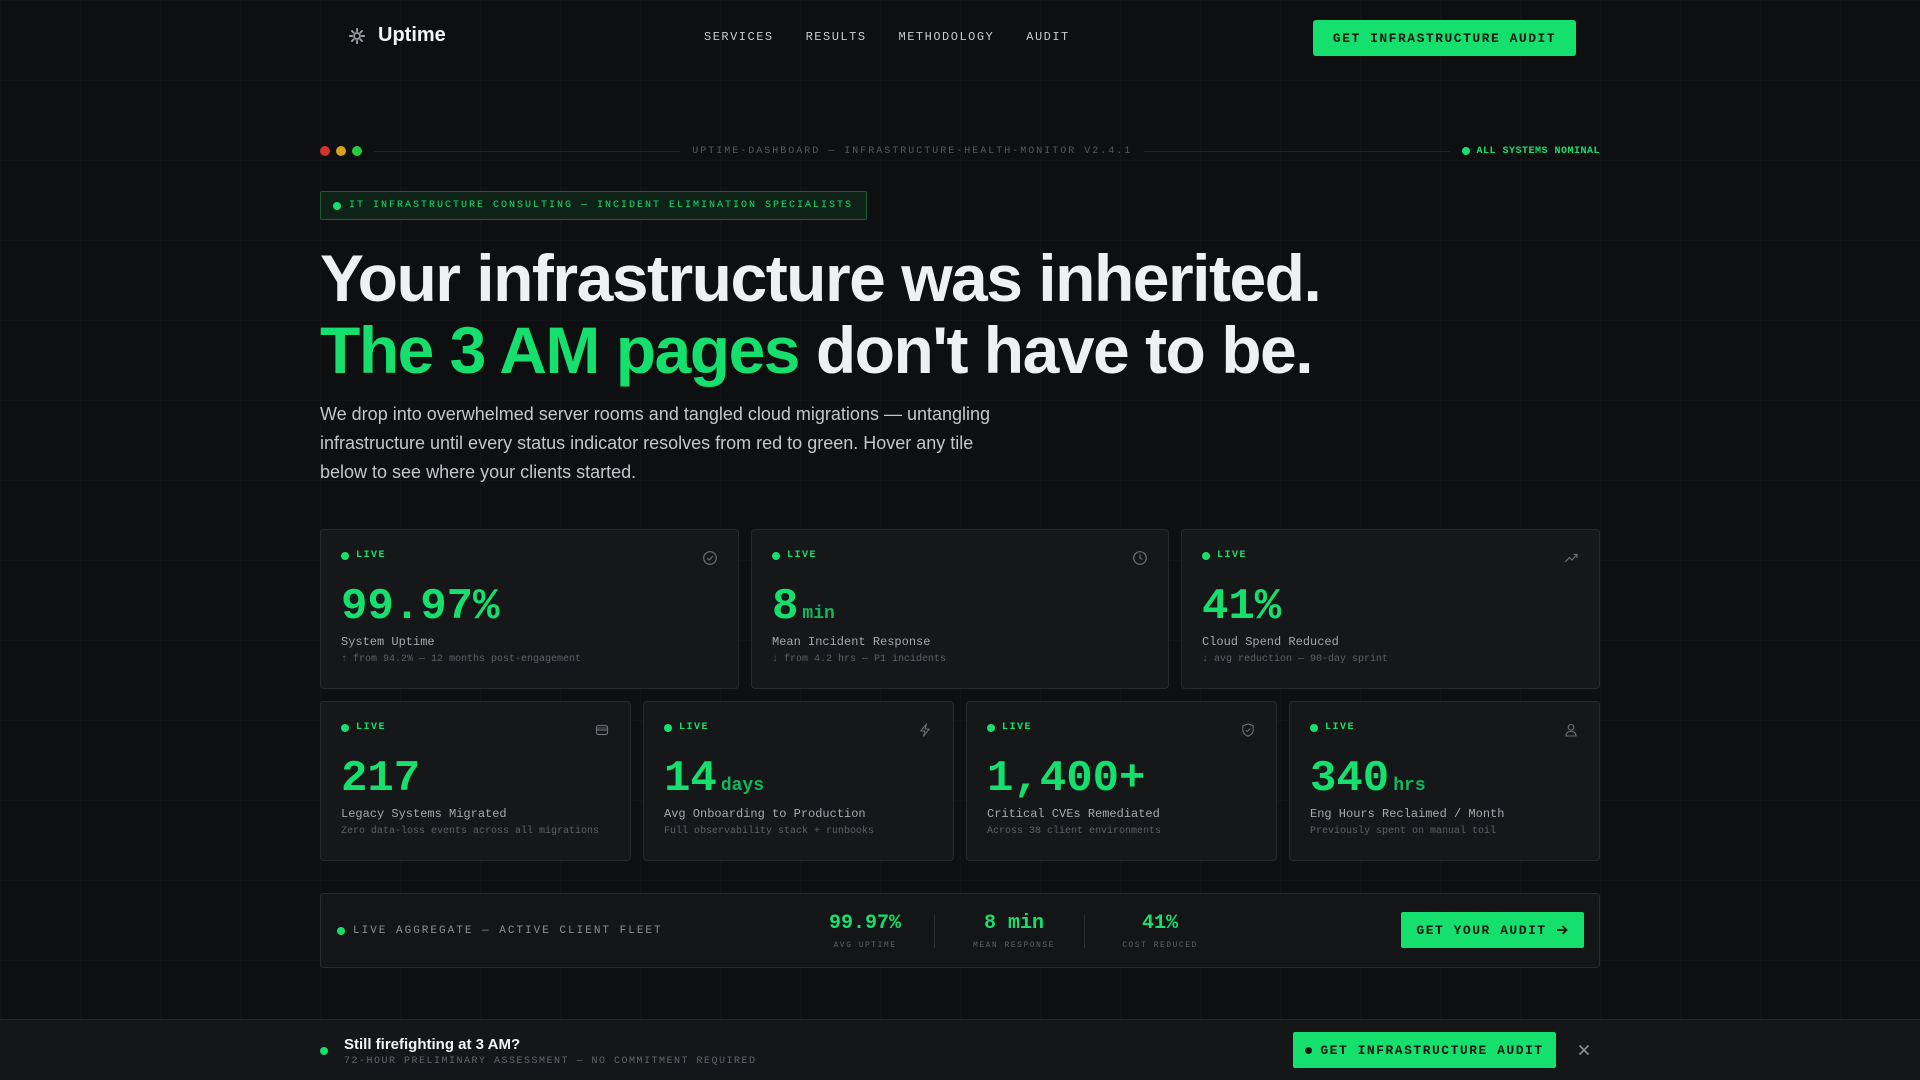 The height and width of the screenshot is (1080, 1920). Describe the element at coordinates (388, 642) in the screenshot. I see `metric-label: System Uptime` at that location.